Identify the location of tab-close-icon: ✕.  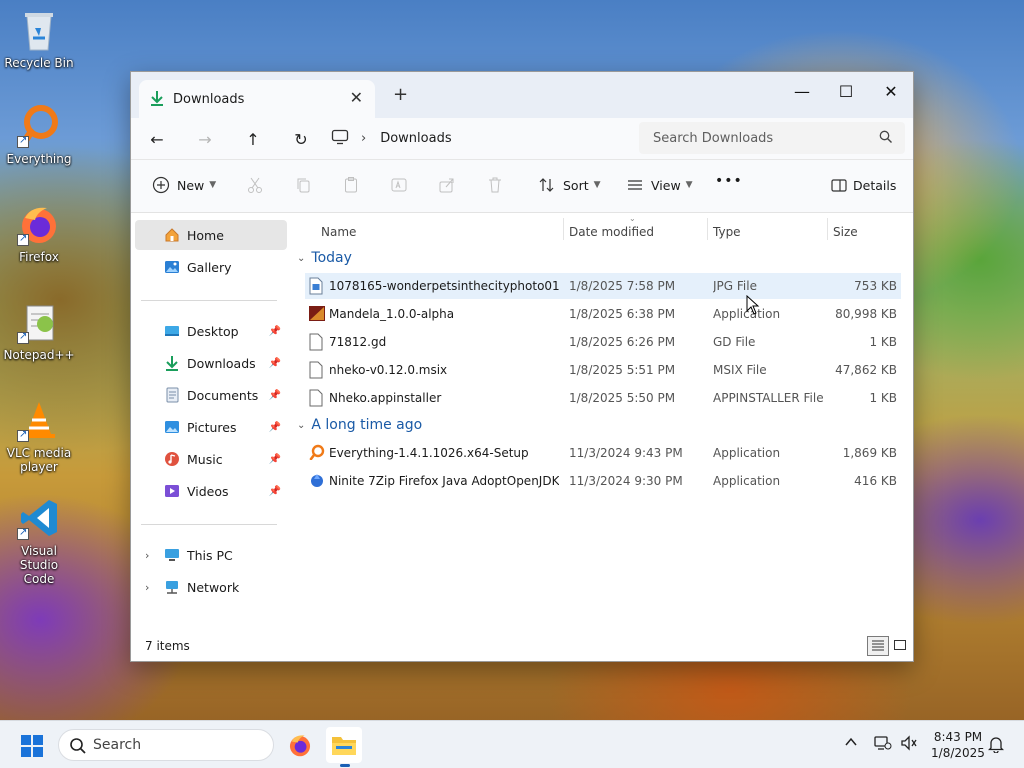
(356, 97).